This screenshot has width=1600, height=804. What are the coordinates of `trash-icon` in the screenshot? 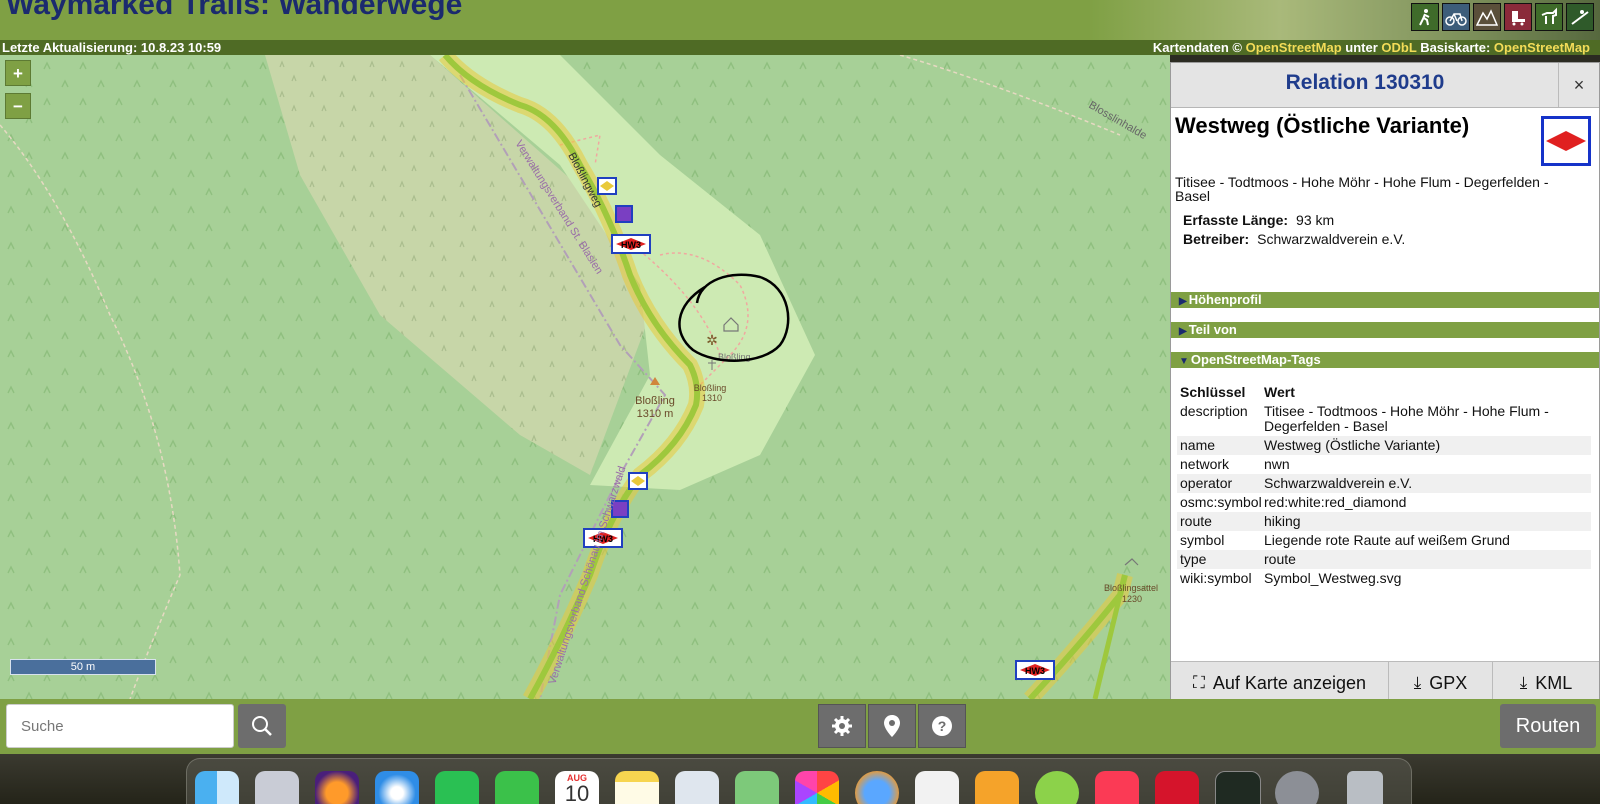 It's located at (1365, 787).